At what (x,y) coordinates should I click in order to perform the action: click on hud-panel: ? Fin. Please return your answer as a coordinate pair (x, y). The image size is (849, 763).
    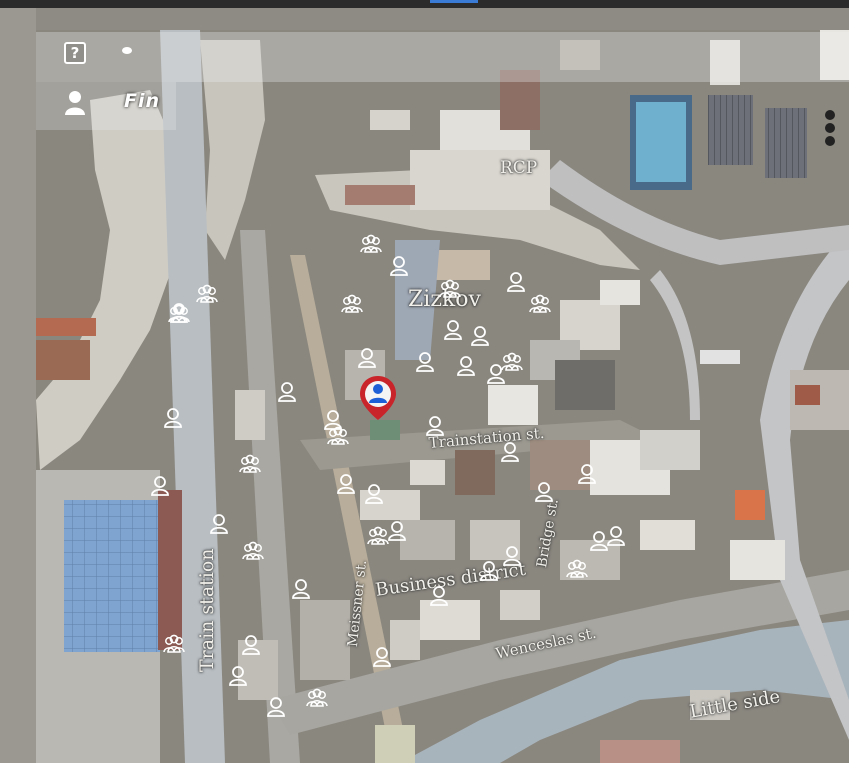
    Looking at the image, I should click on (442, 82).